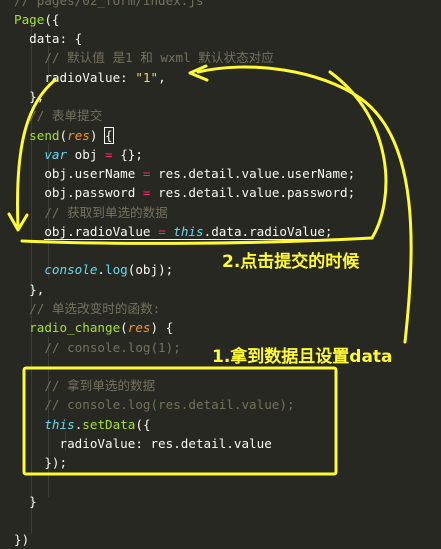 The height and width of the screenshot is (549, 441). Describe the element at coordinates (358, 155) in the screenshot. I see `connector-step2` at that location.